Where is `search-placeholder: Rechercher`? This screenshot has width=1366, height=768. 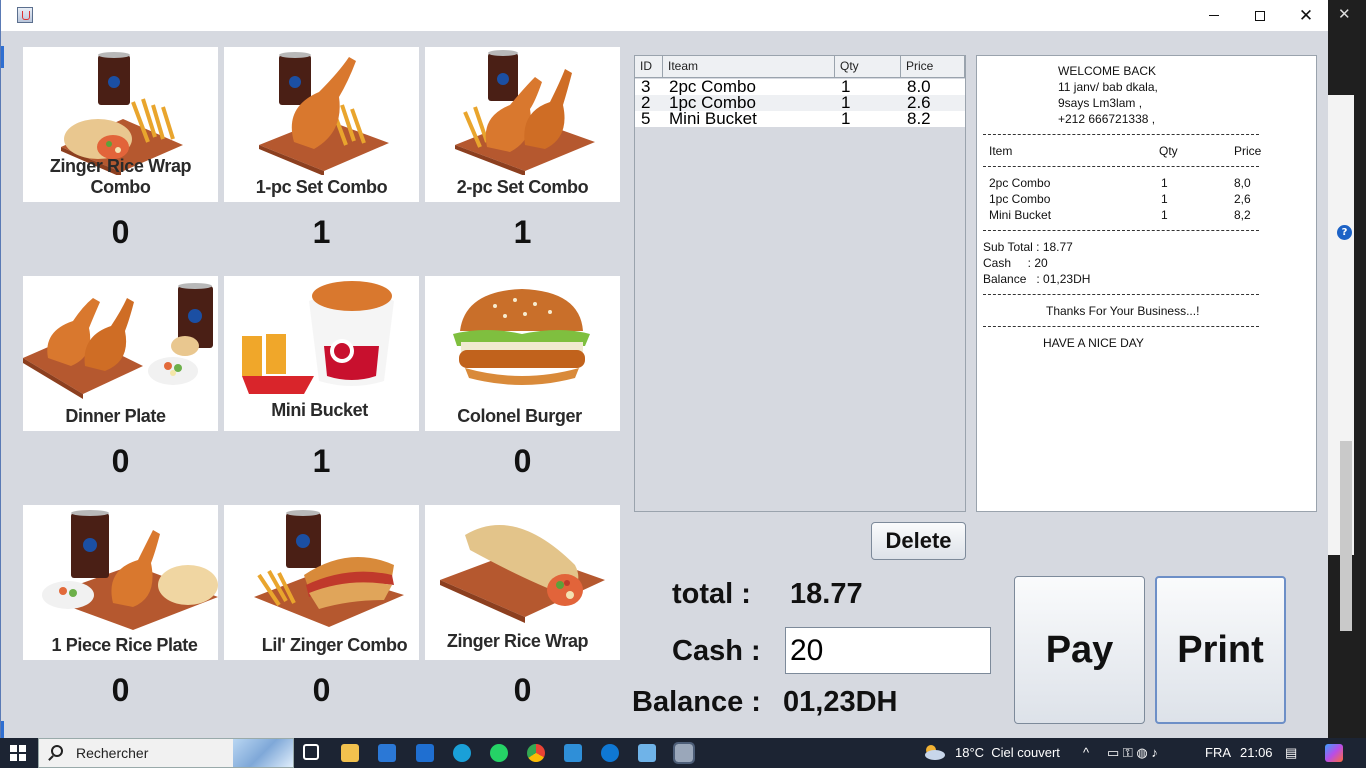
search-placeholder: Rechercher is located at coordinates (112, 753).